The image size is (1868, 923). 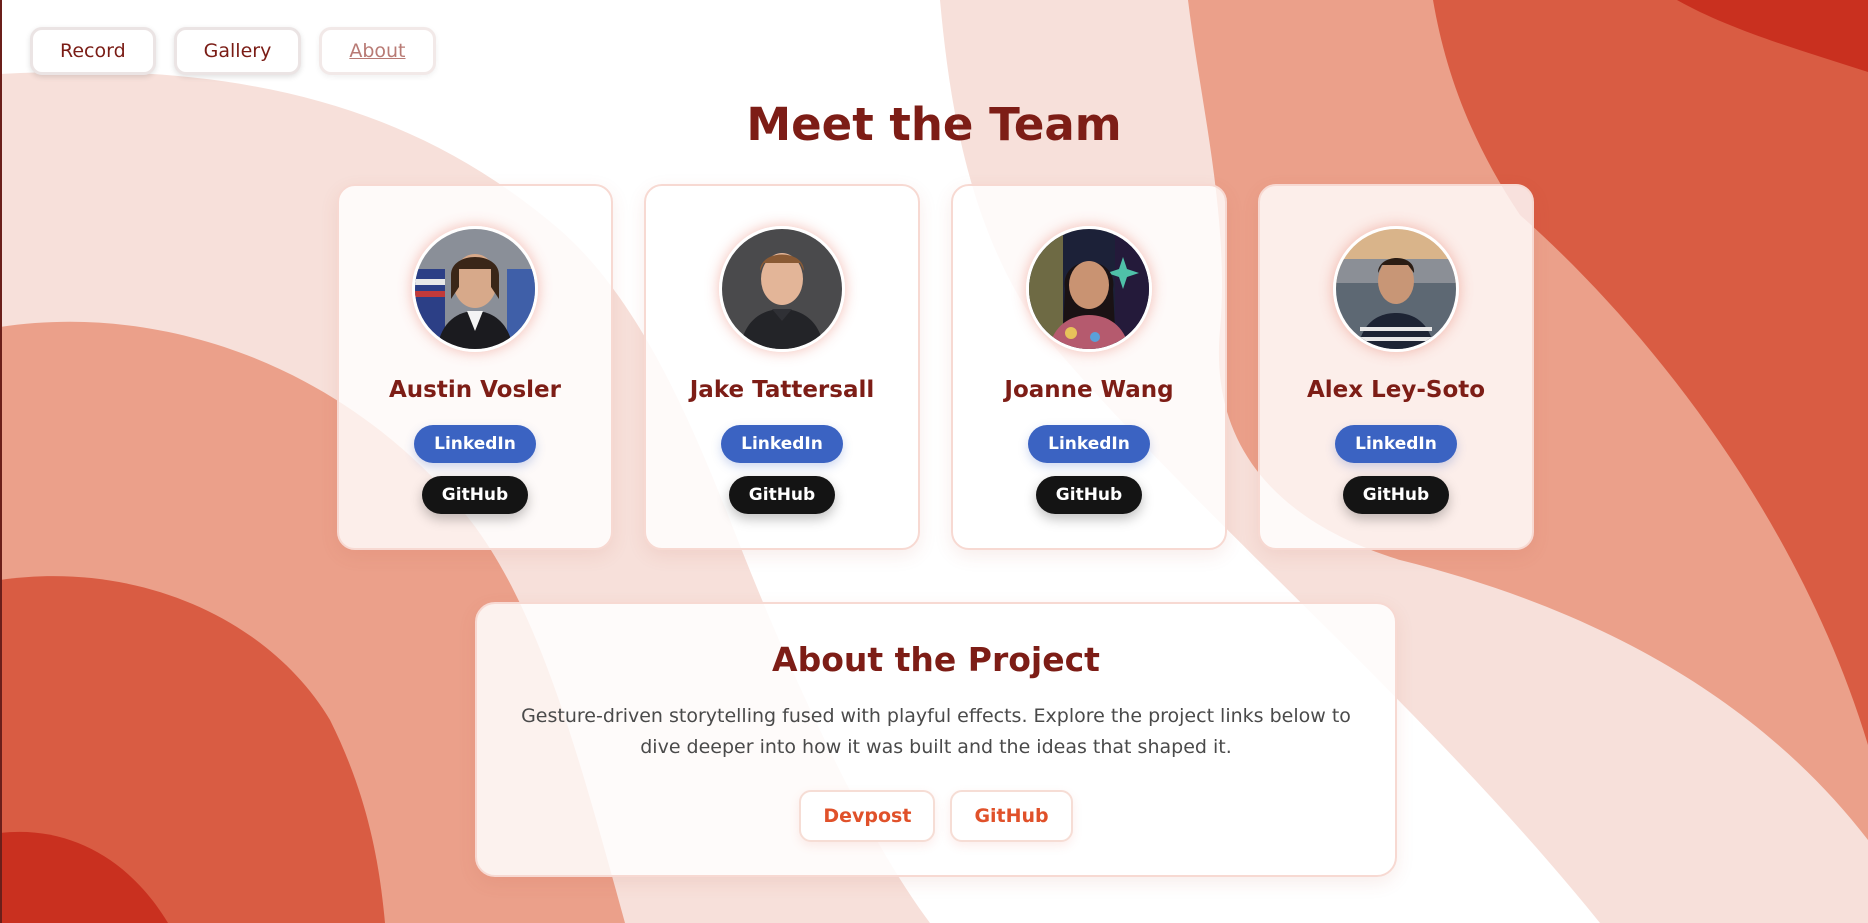 I want to click on page-title: Meet the Team, so click(x=934, y=124).